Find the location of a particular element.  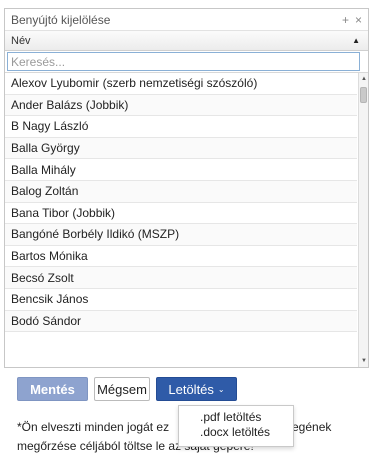

list-item: Bartos Mónika is located at coordinates (181, 257).